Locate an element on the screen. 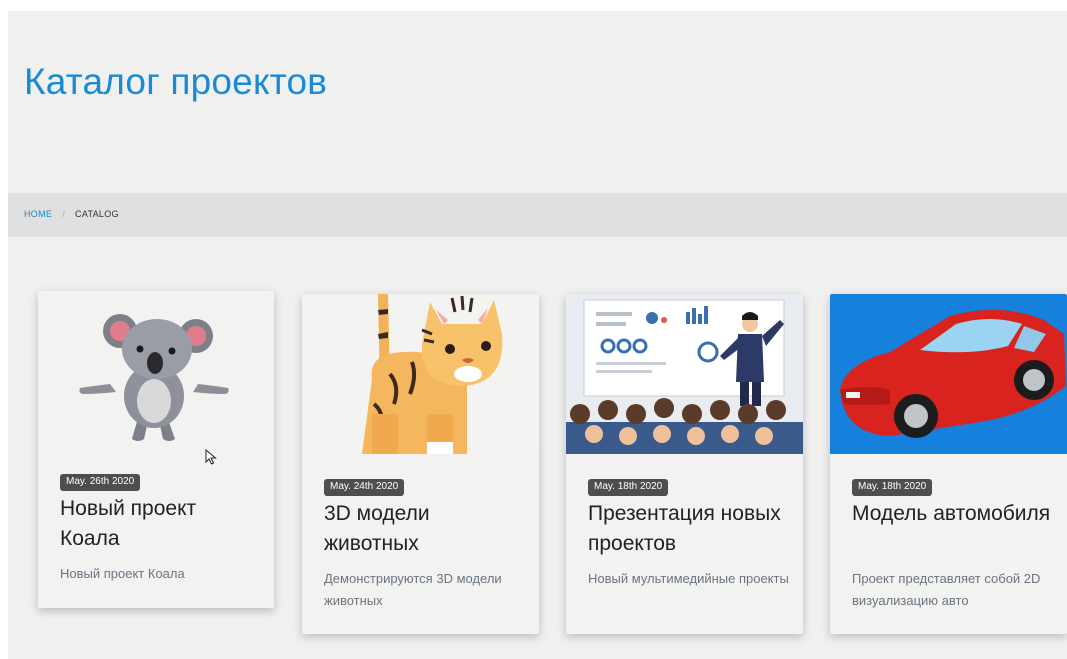 The height and width of the screenshot is (659, 1067). red-car-image is located at coordinates (948, 374).